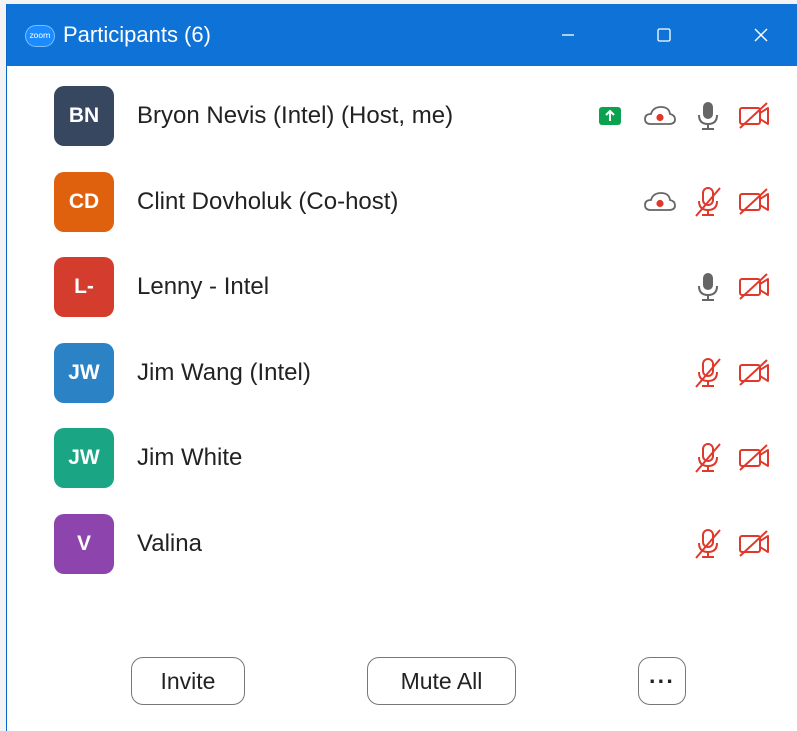 This screenshot has width=797, height=731. What do you see at coordinates (295, 115) in the screenshot?
I see `participant-name: Bryon Nevis (Intel) (Host, me)` at bounding box center [295, 115].